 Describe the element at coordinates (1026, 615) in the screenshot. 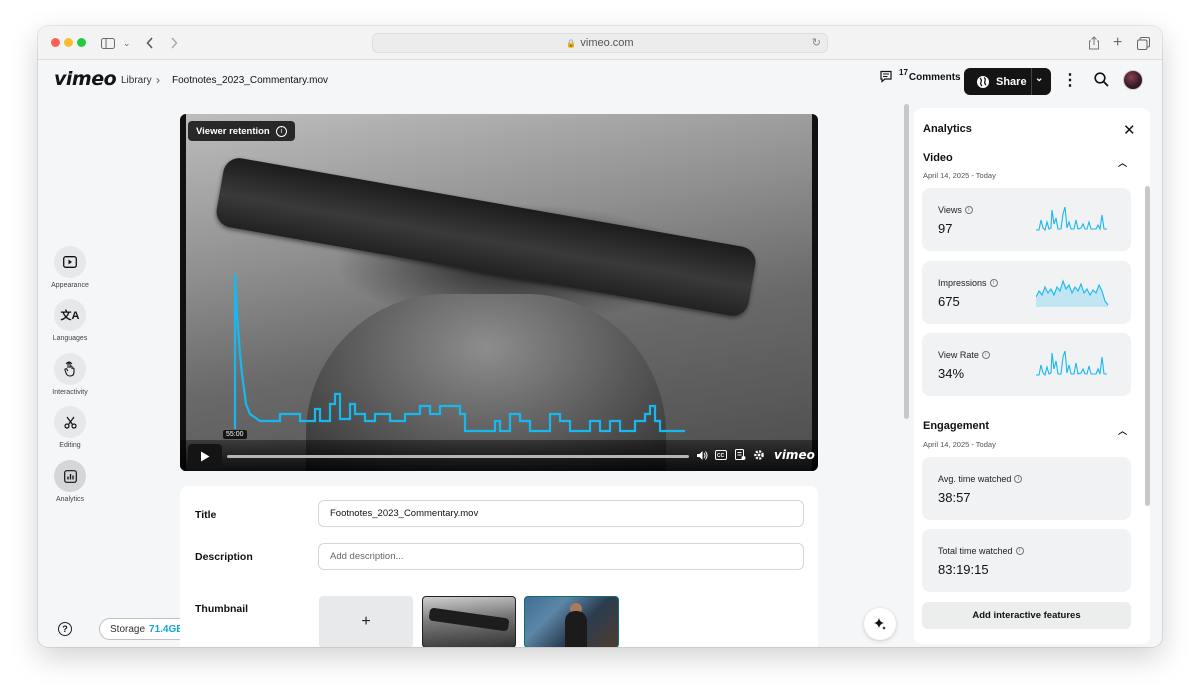

I see `add-interactive-features-button: Add interactive features` at that location.